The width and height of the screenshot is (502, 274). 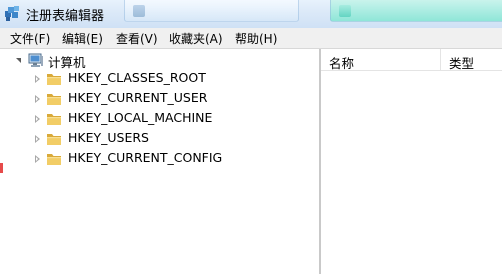 What do you see at coordinates (30, 38) in the screenshot?
I see `menu-file: 文件(F)` at bounding box center [30, 38].